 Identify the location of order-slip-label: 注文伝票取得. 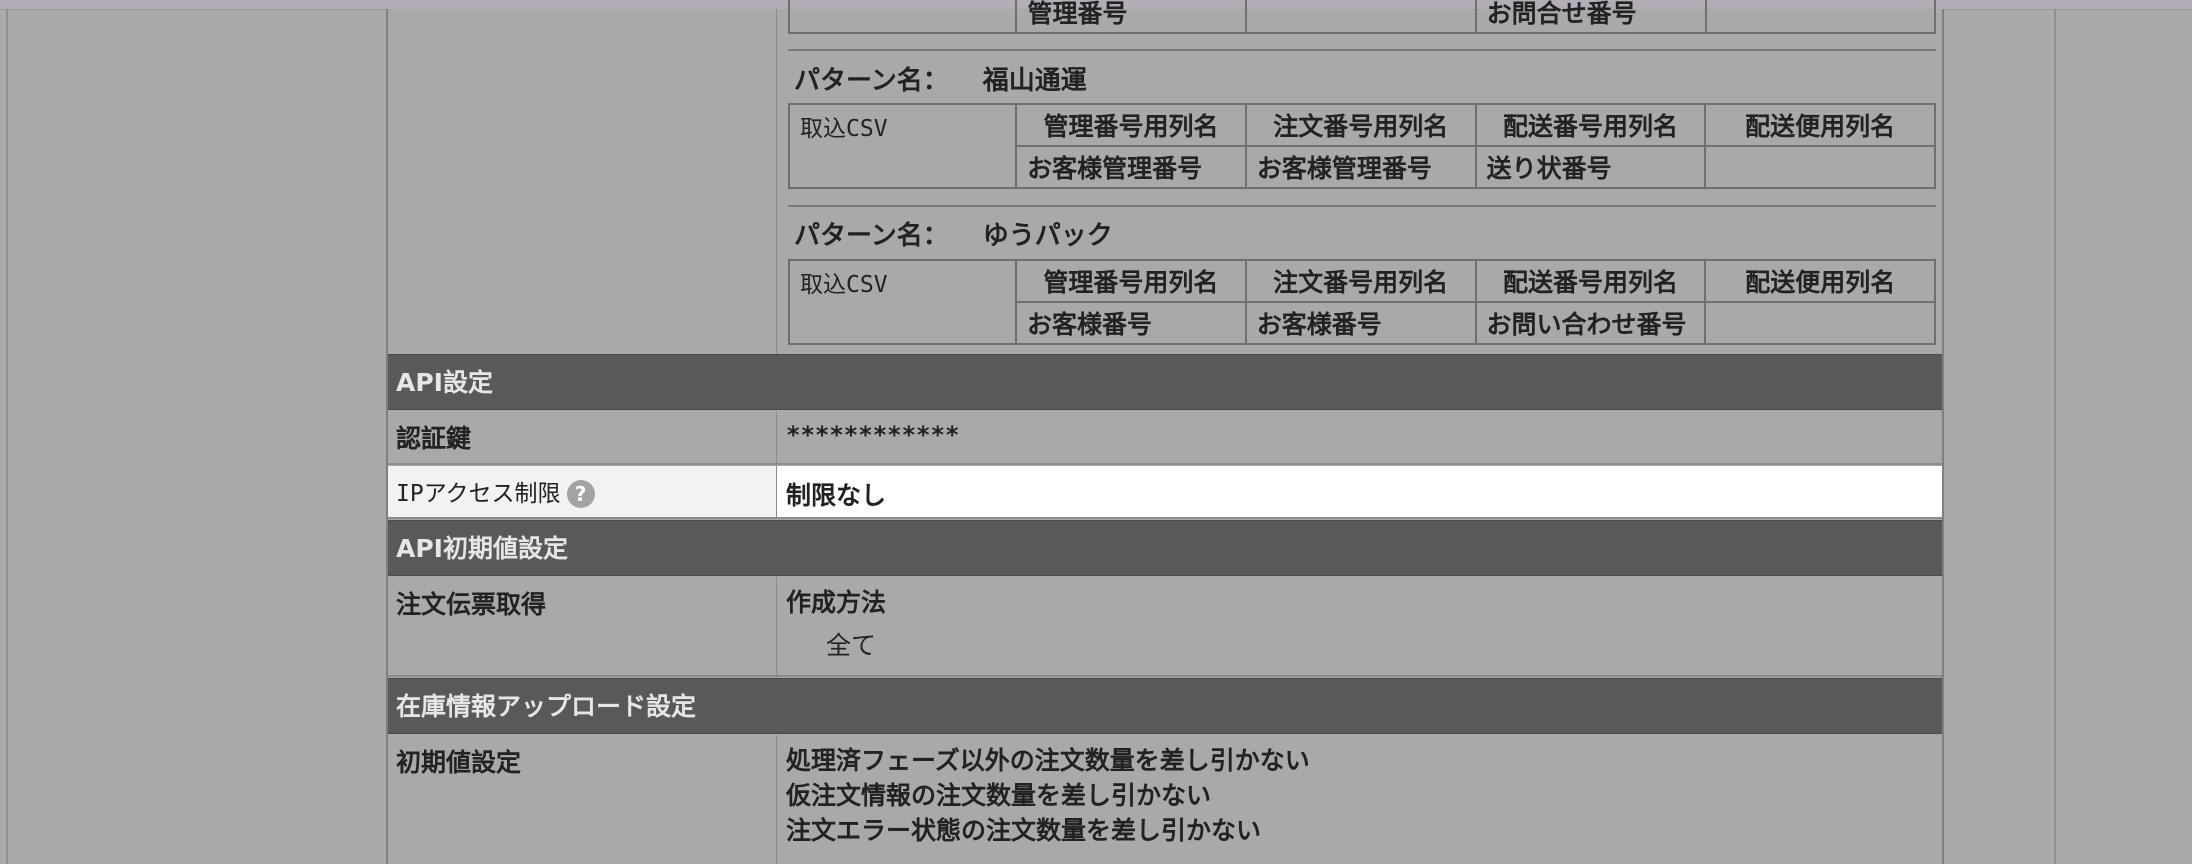
(582, 626).